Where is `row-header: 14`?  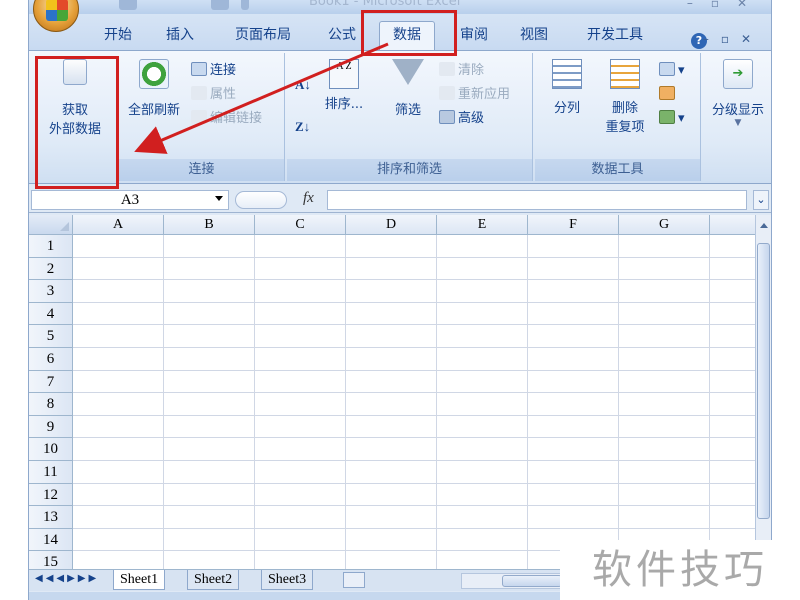
row-header: 14 is located at coordinates (51, 540).